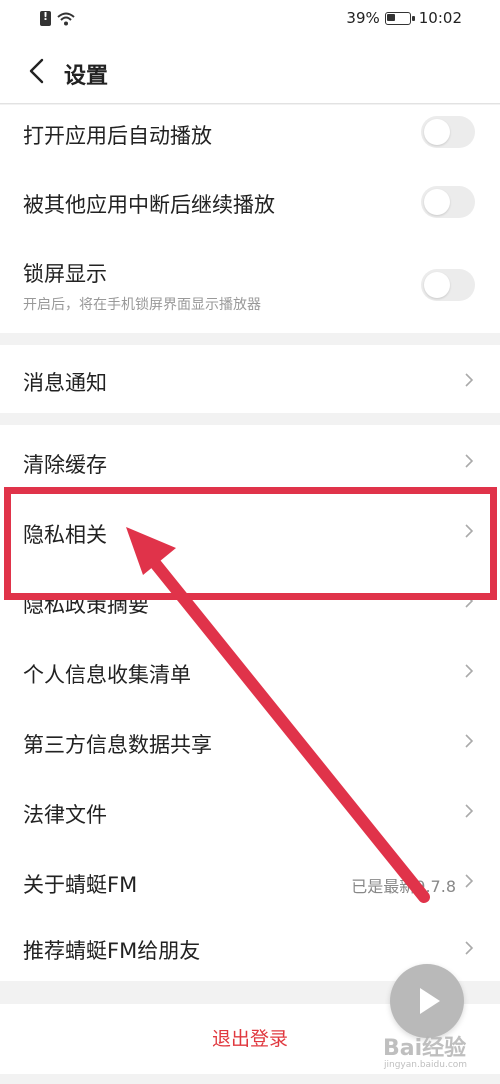 The width and height of the screenshot is (500, 1084). What do you see at coordinates (250, 289) in the screenshot?
I see `toggle-row-lockscreen: 锁屏显示 开启后，将在手机锁屏界面显示播放器` at bounding box center [250, 289].